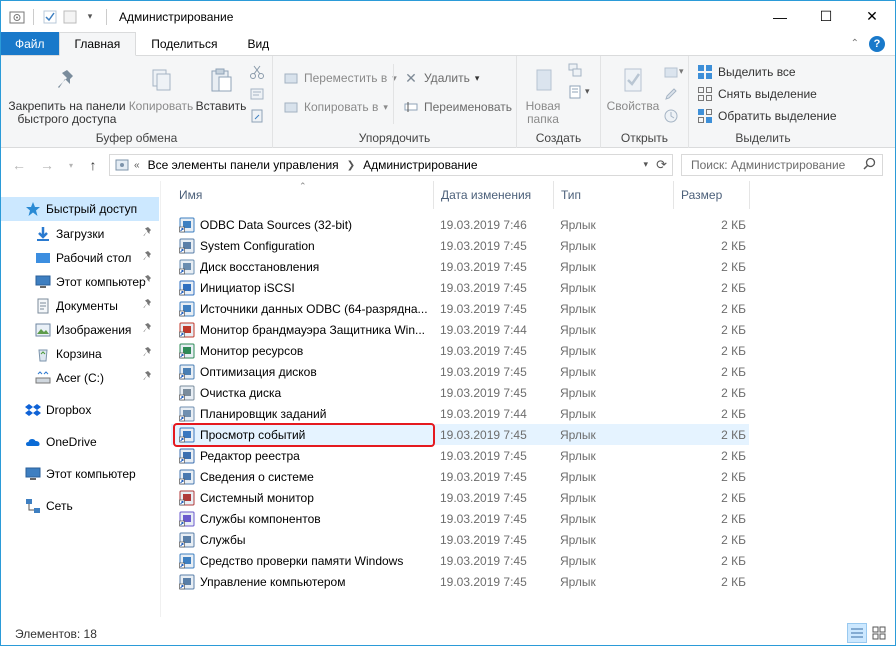  Describe the element at coordinates (460, 350) in the screenshot. I see `file-row: Монитор ресурсов 19.03.2019 7:45 Ярлык 2 КБ` at that location.